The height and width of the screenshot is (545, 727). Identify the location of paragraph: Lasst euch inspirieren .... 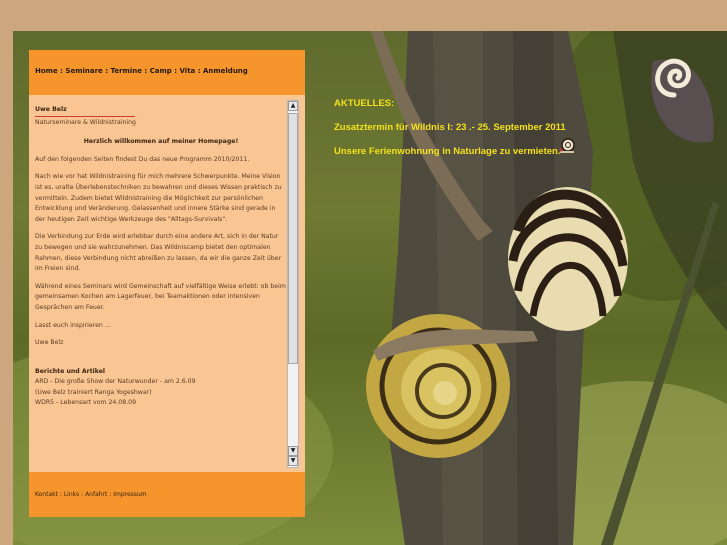
(73, 325).